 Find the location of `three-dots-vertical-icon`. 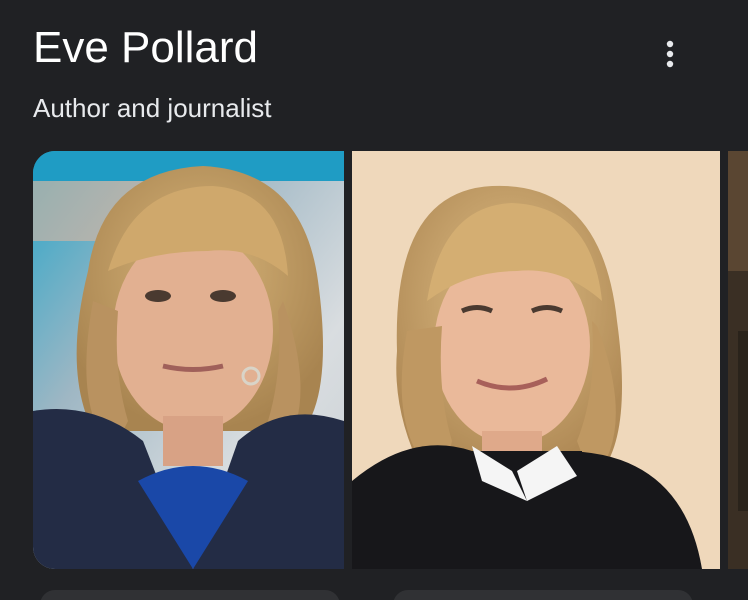

three-dots-vertical-icon is located at coordinates (670, 54).